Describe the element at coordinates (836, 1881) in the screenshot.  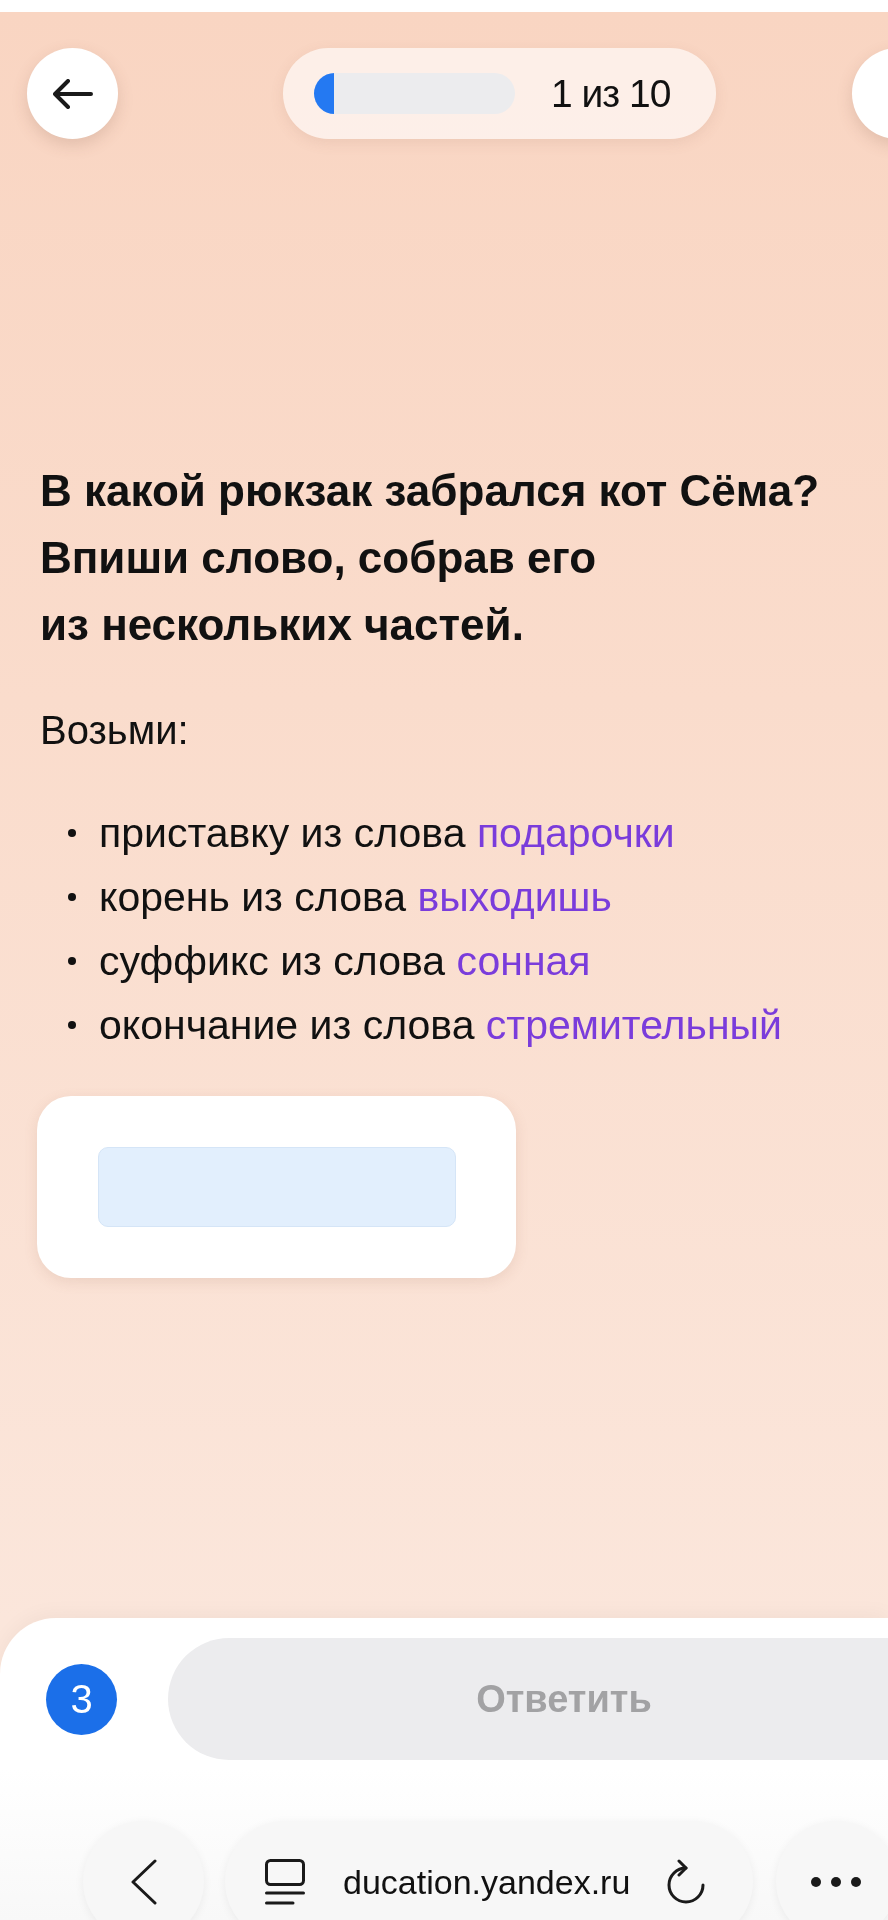
I see `more-icon` at that location.